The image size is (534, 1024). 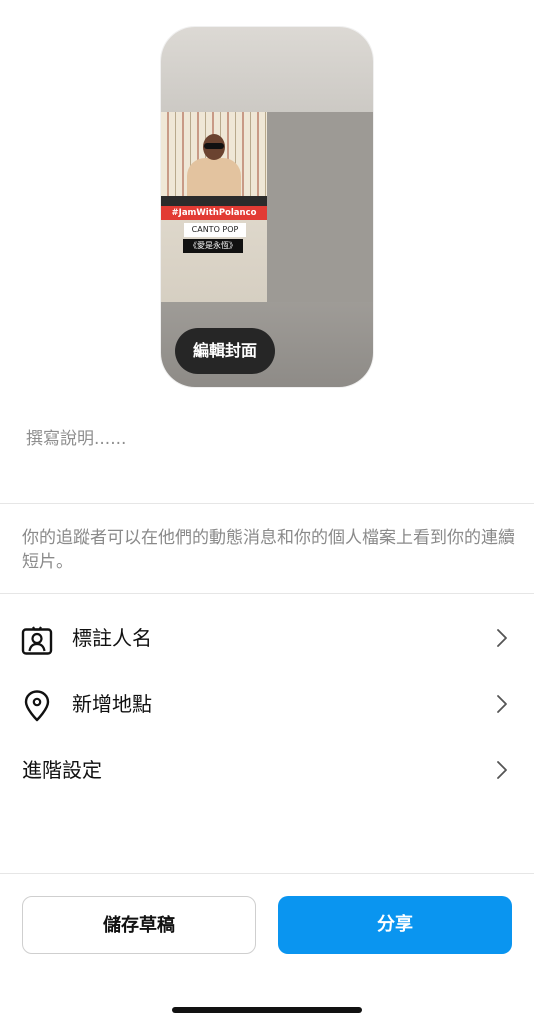 I want to click on reel-thumbnail: #JamWithPolanco CANTO POP 《愛是永恆》, so click(x=214, y=207).